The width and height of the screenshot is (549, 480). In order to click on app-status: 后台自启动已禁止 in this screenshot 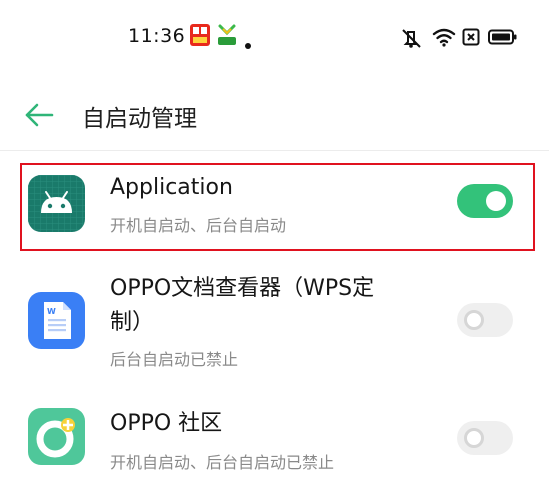, I will do `click(174, 359)`.